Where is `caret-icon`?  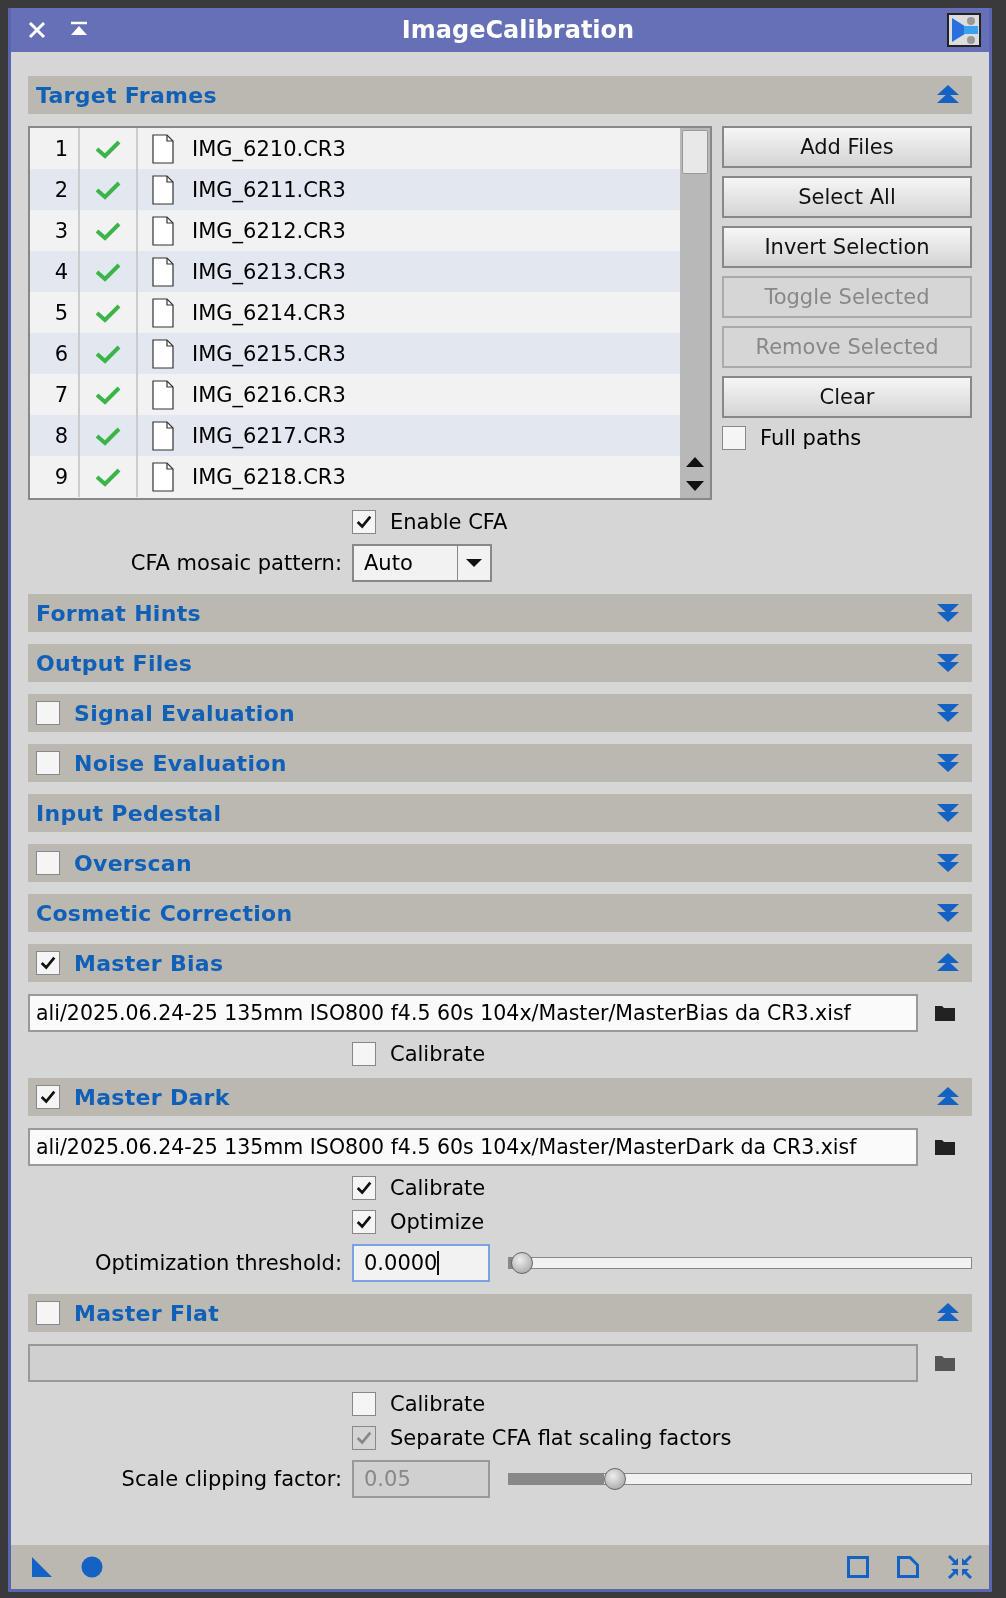 caret-icon is located at coordinates (474, 563).